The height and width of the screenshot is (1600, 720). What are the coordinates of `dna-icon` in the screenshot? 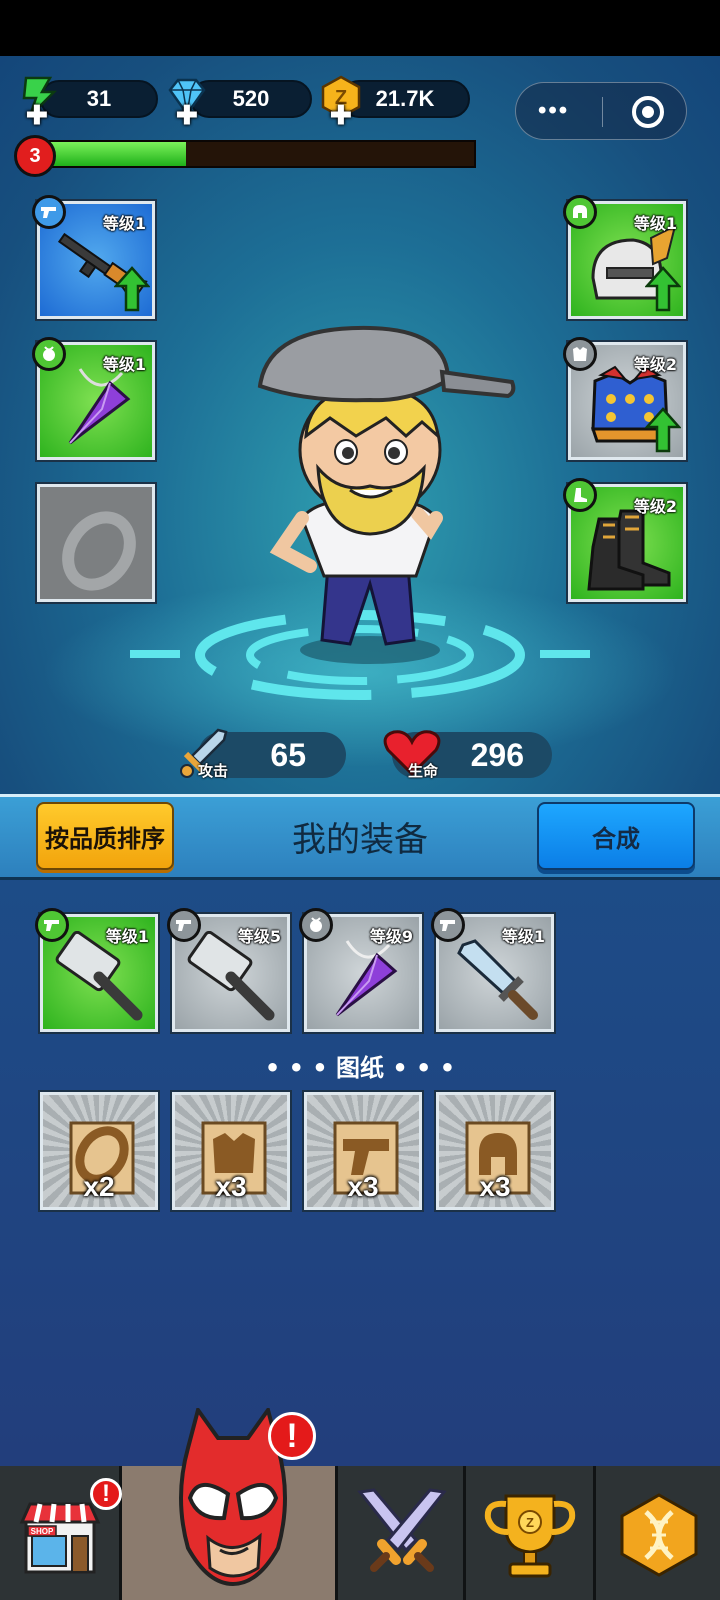 It's located at (659, 1535).